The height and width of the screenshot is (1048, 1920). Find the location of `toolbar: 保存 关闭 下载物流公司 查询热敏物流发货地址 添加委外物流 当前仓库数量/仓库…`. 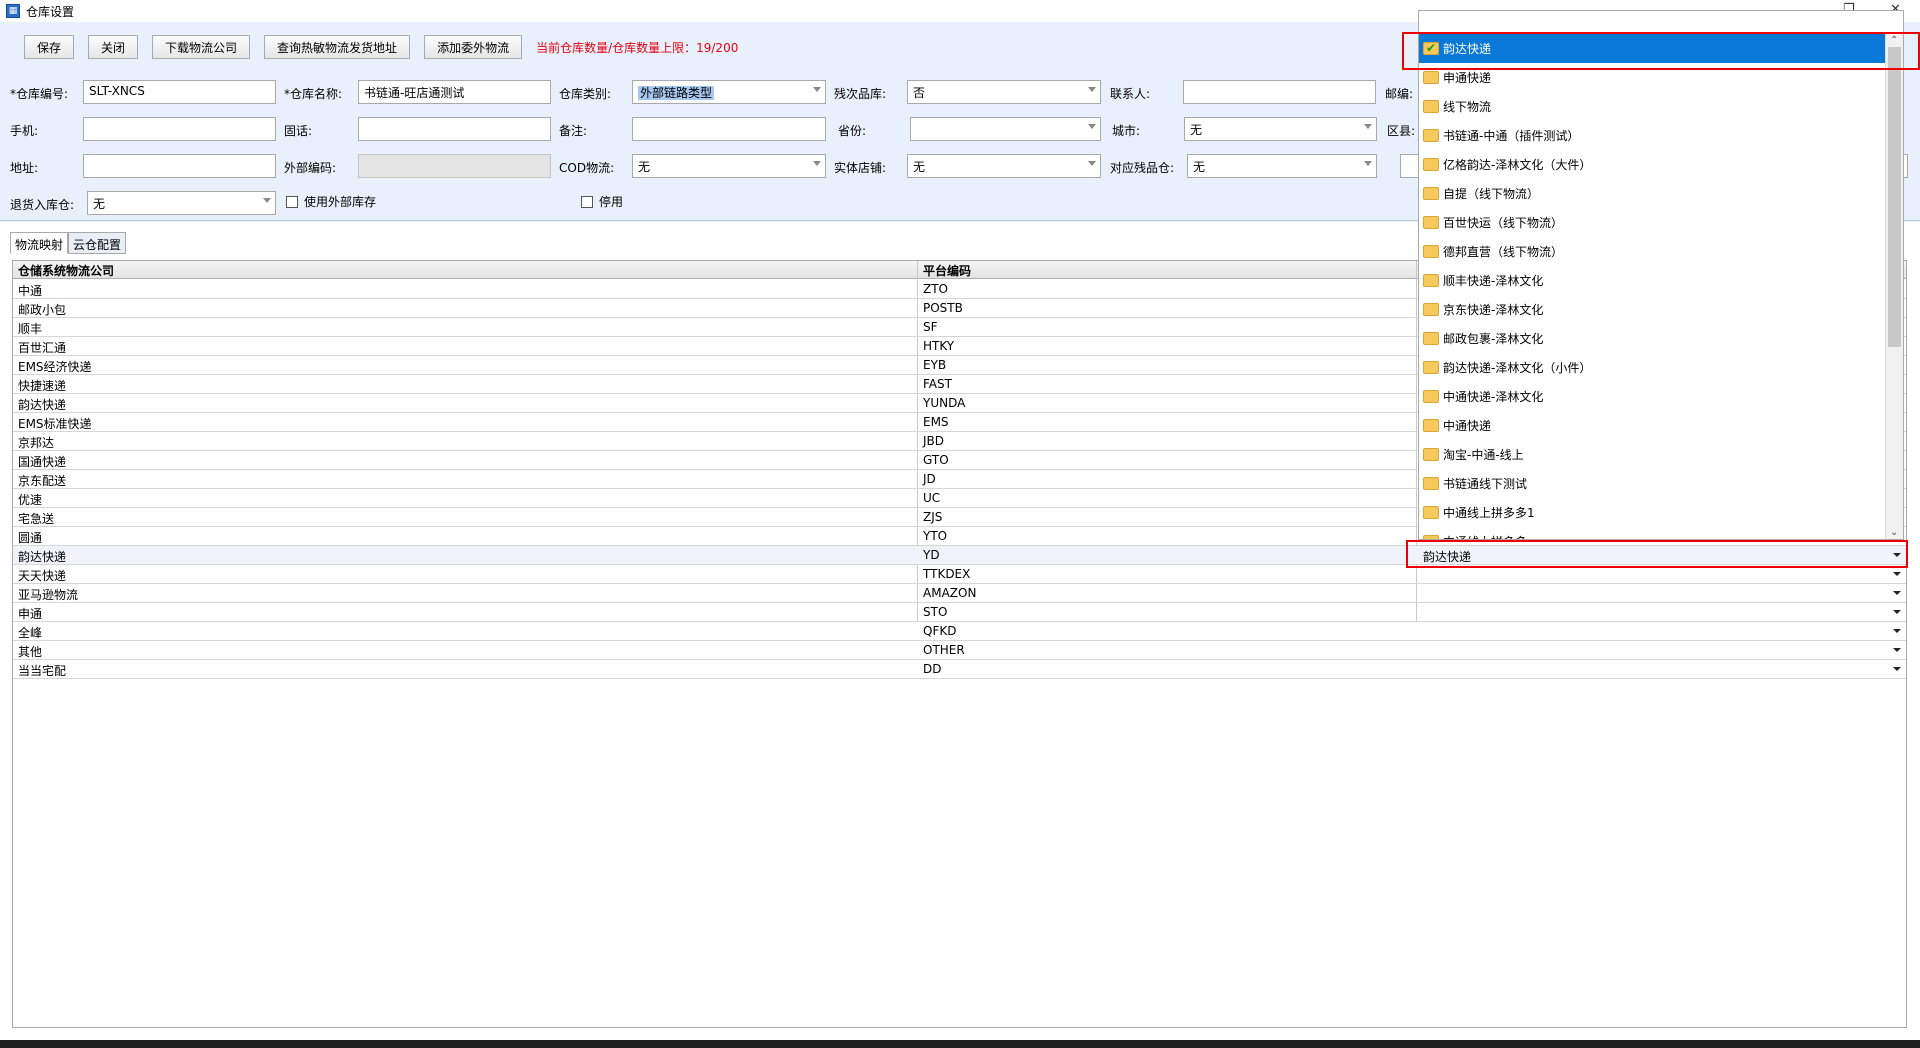

toolbar: 保存 关闭 下载物流公司 查询热敏物流发货地址 添加委外物流 当前仓库数量/仓库… is located at coordinates (381, 47).